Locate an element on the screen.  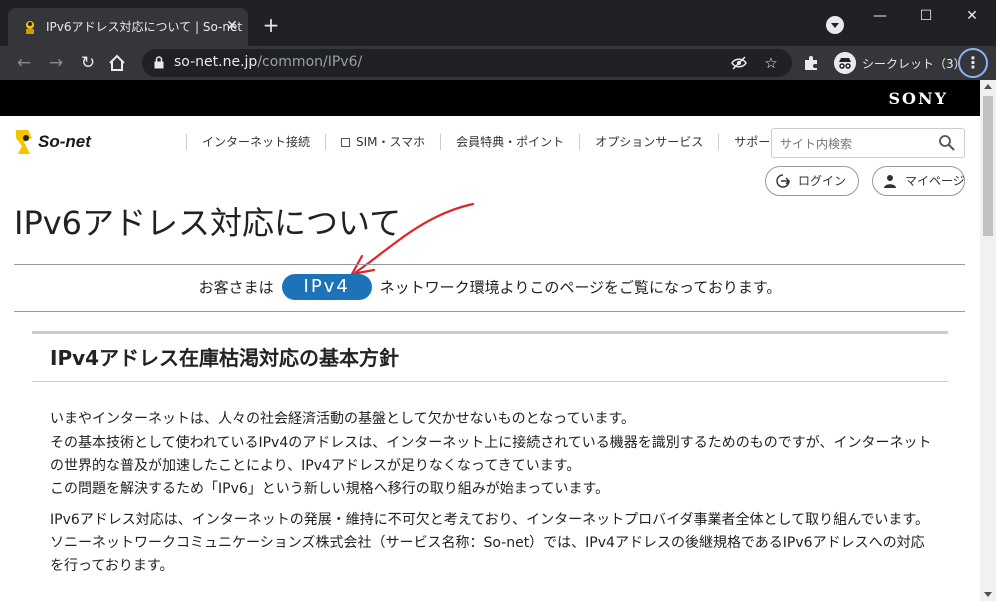
home-icon is located at coordinates (117, 63).